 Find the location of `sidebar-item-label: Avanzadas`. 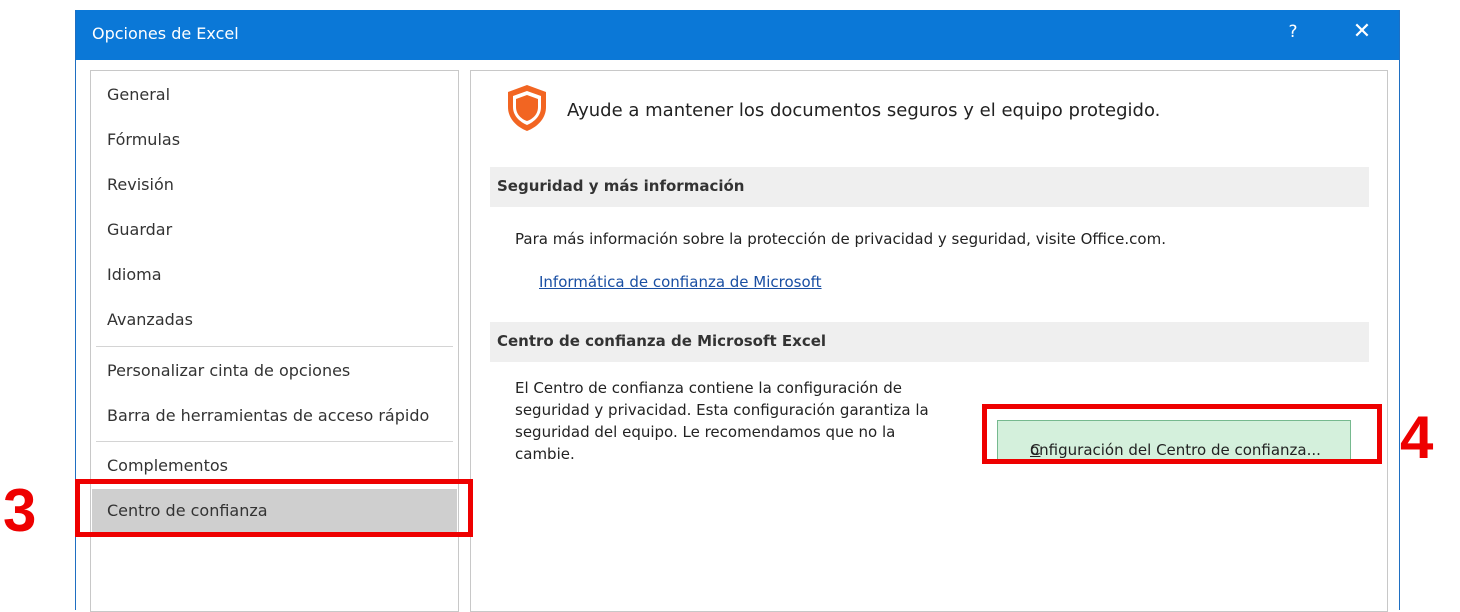

sidebar-item-label: Avanzadas is located at coordinates (150, 319).